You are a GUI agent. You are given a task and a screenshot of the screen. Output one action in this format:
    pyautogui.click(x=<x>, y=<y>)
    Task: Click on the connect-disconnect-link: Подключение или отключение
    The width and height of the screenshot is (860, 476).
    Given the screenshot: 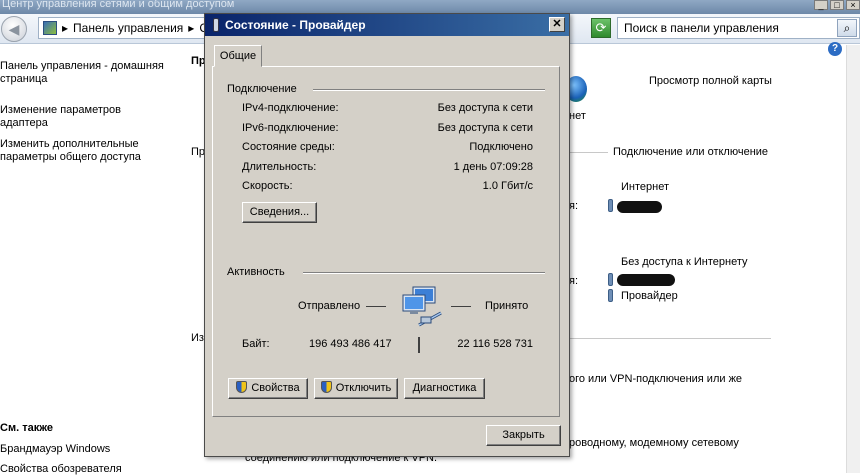 What is the action you would take?
    pyautogui.click(x=690, y=152)
    